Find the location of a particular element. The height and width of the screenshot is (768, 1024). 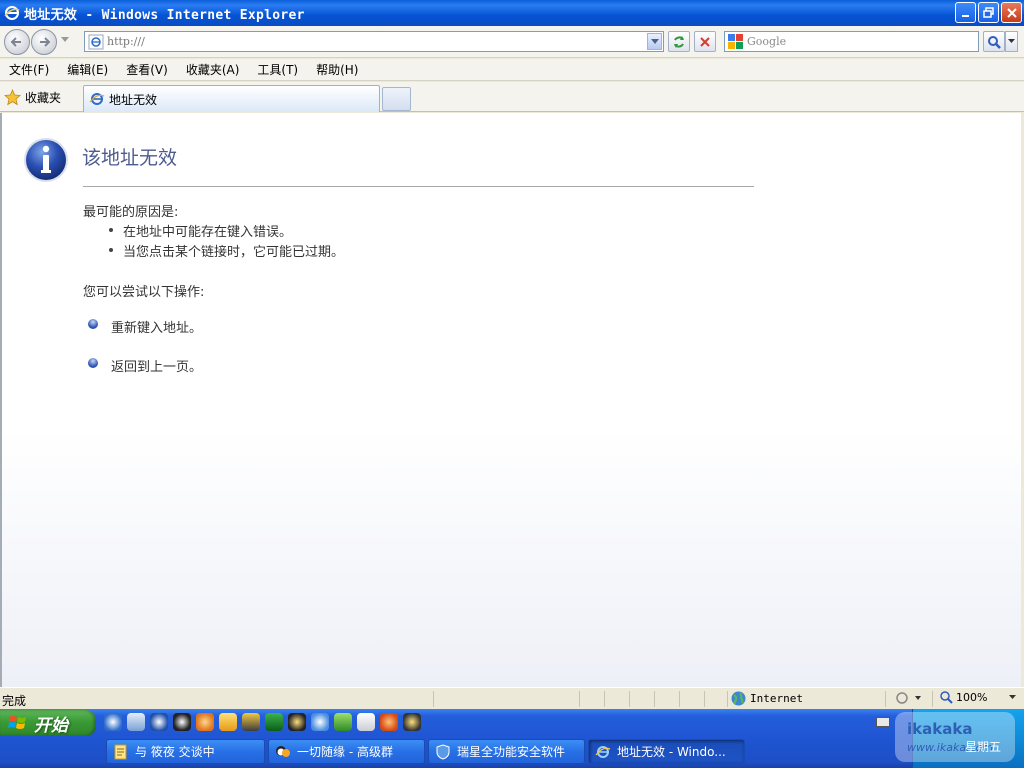

restore-button is located at coordinates (988, 12).